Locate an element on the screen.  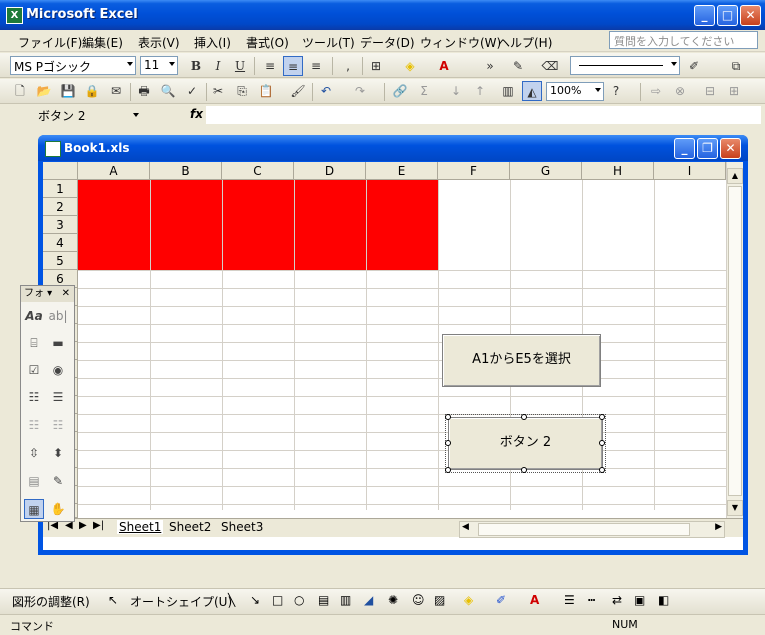
edit-code-icon: ✎ is located at coordinates (58, 481).